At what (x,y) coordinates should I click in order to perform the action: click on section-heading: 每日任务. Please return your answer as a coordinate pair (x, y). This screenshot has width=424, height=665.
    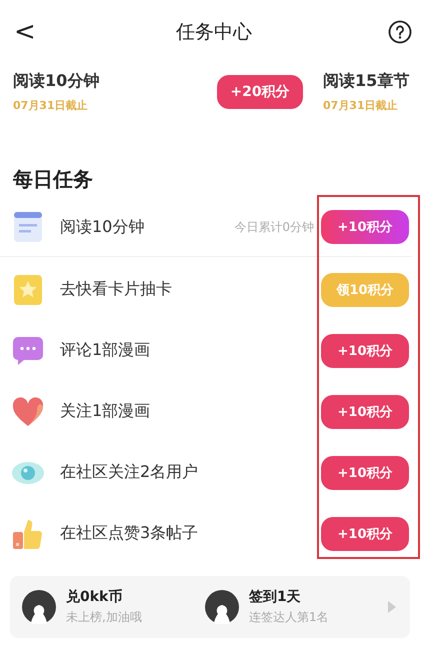
    Looking at the image, I should click on (53, 179).